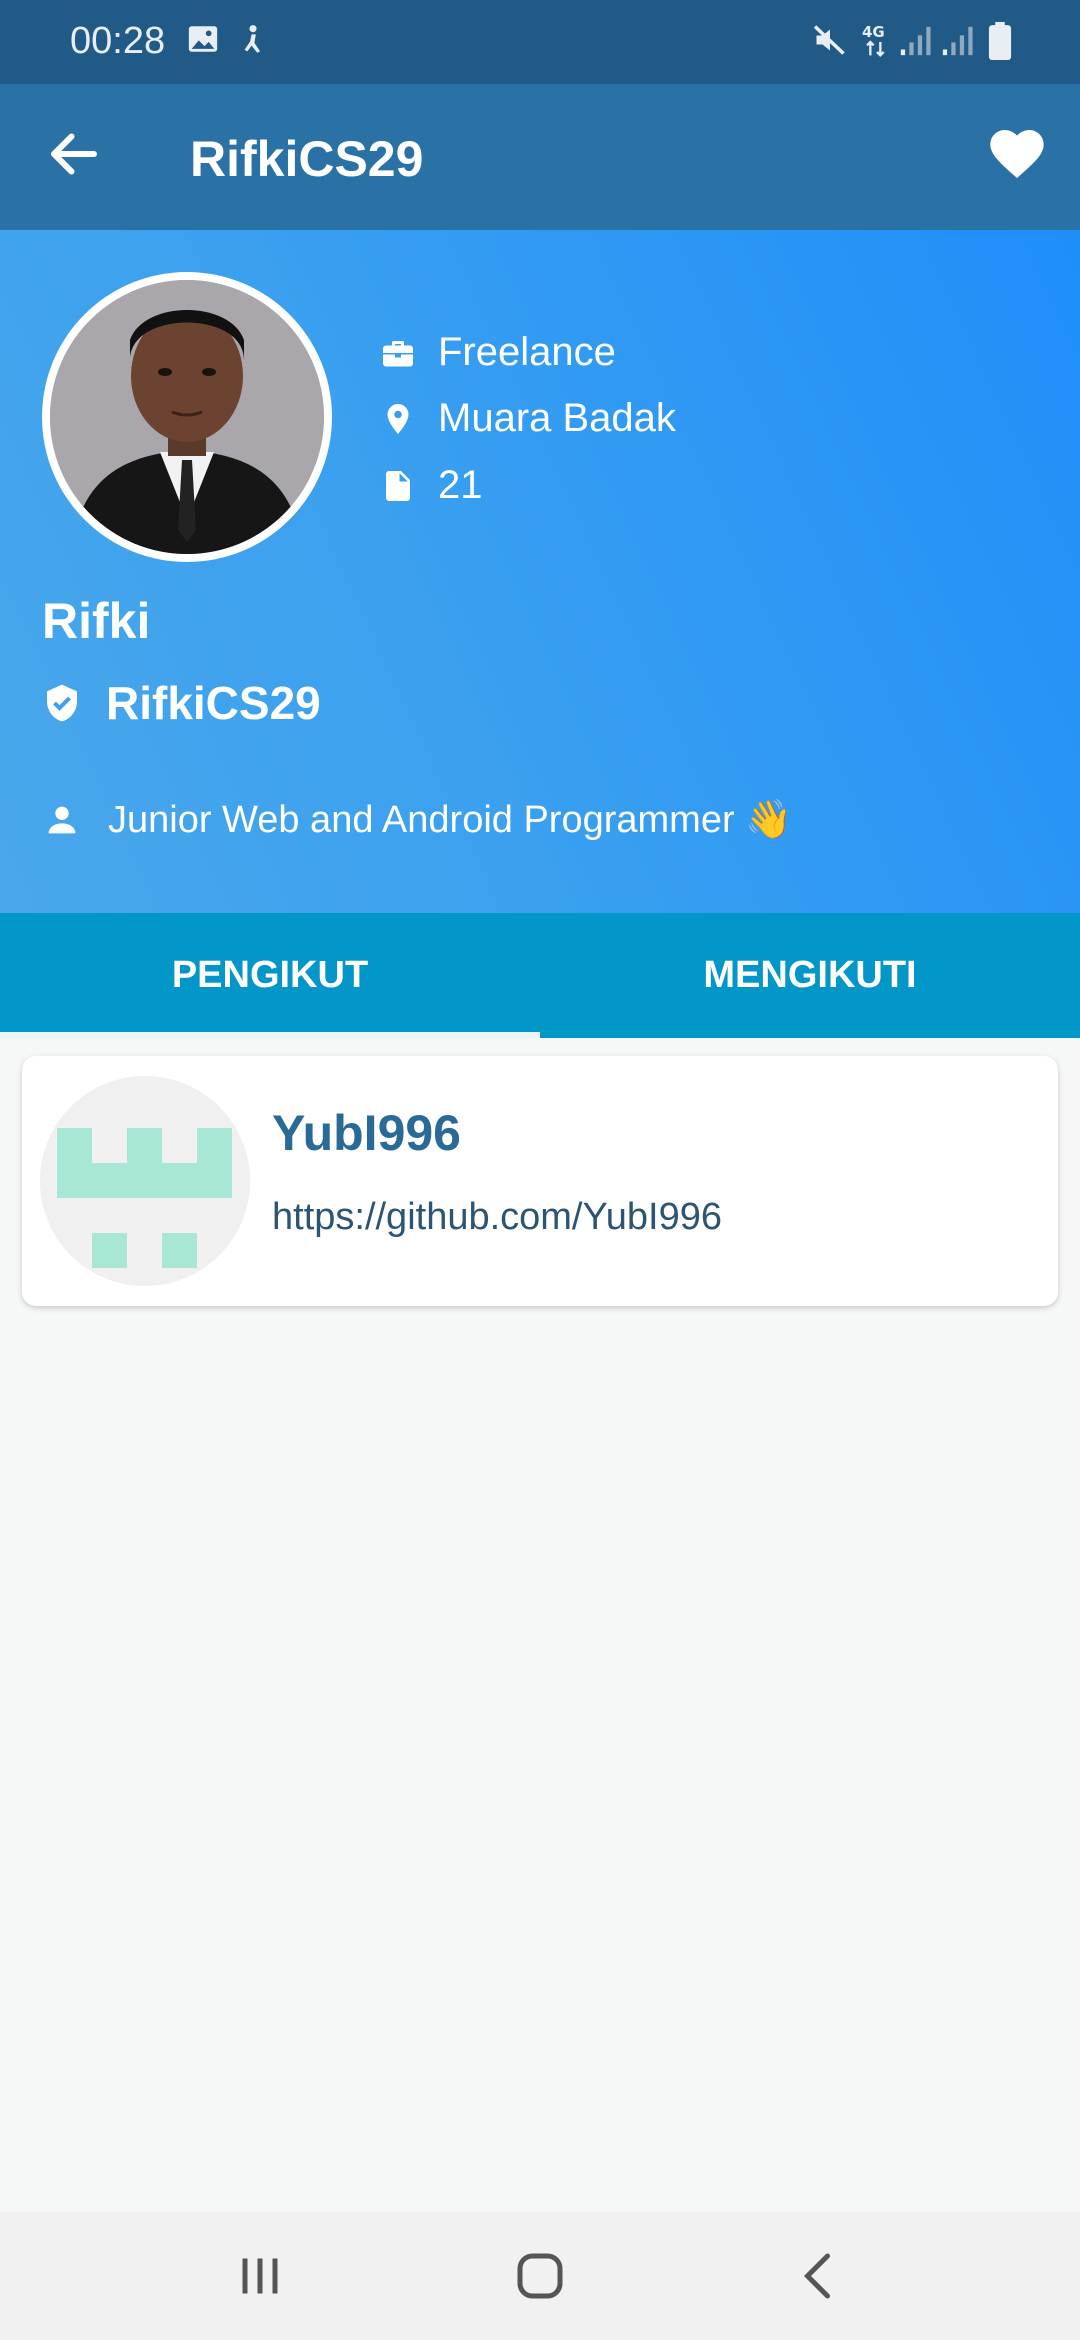  What do you see at coordinates (62, 820) in the screenshot?
I see `person-icon` at bounding box center [62, 820].